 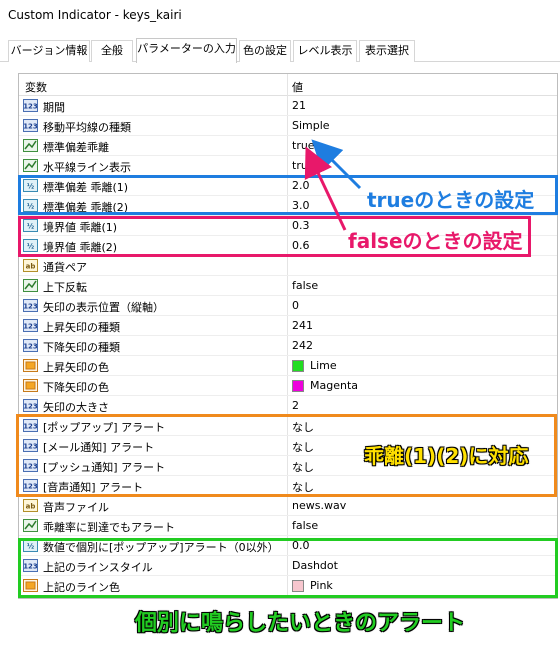 I want to click on tab-label: パラメーターの入力, so click(x=186, y=48).